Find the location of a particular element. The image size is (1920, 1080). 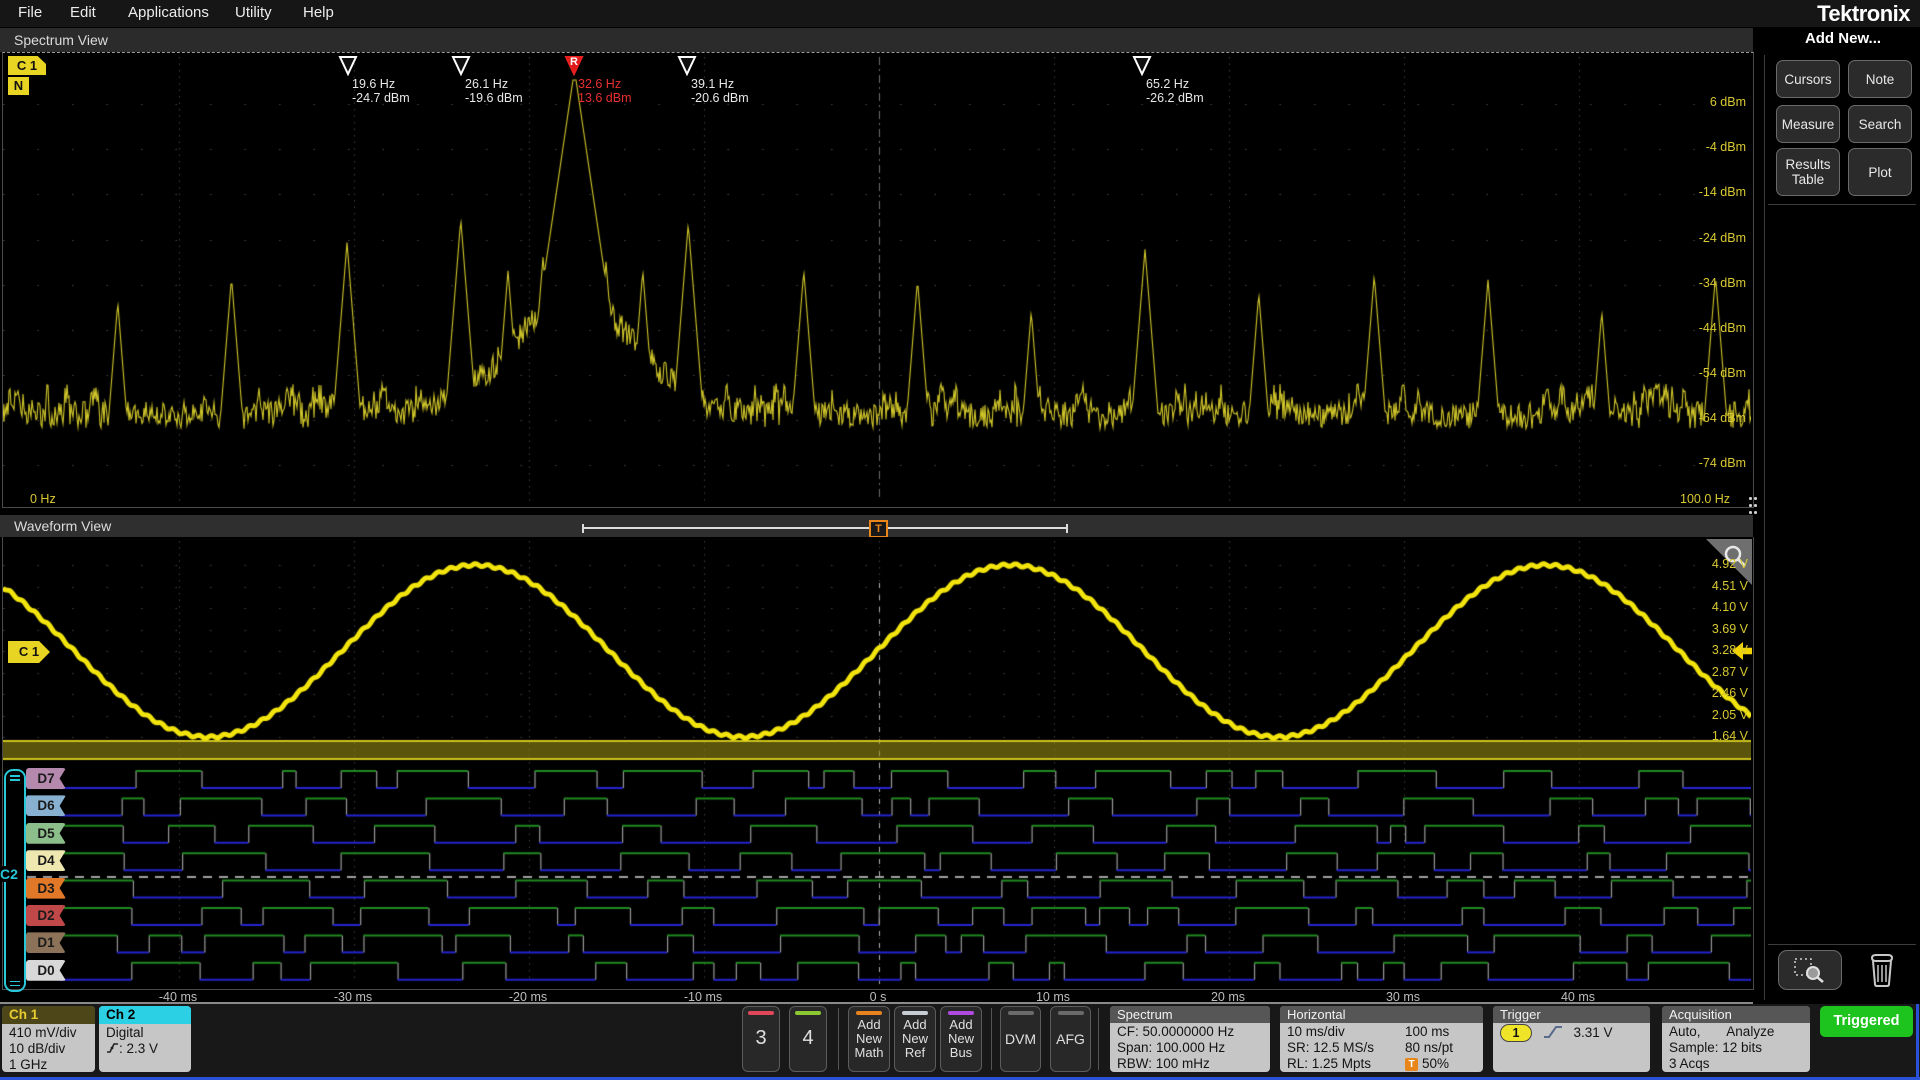

digital-c2-label: C2 is located at coordinates (9, 874).